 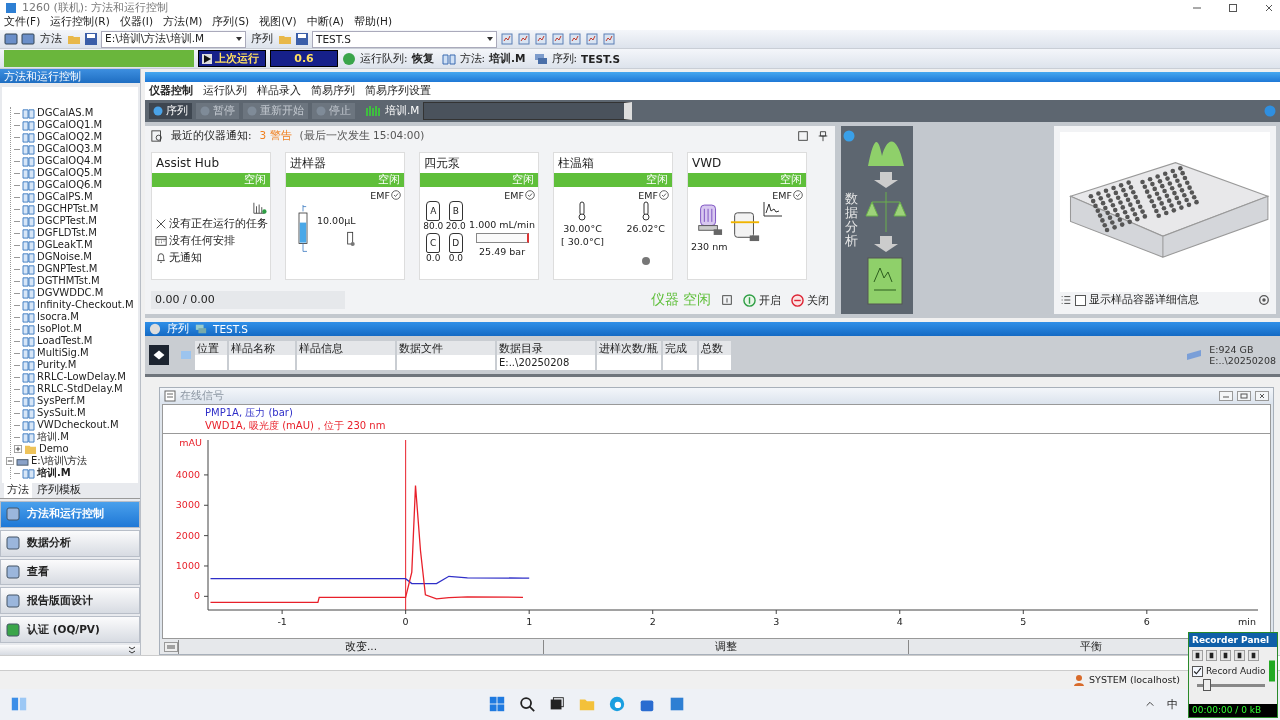 I want to click on tree-item: SysPerf.M, so click(x=61, y=401).